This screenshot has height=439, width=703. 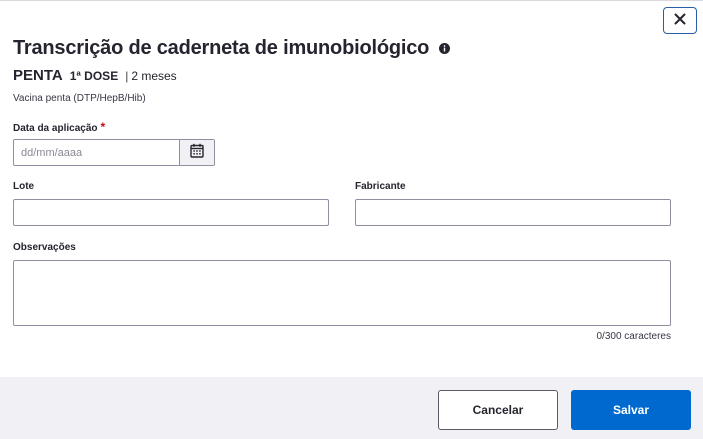 I want to click on calendar-icon, so click(x=197, y=153).